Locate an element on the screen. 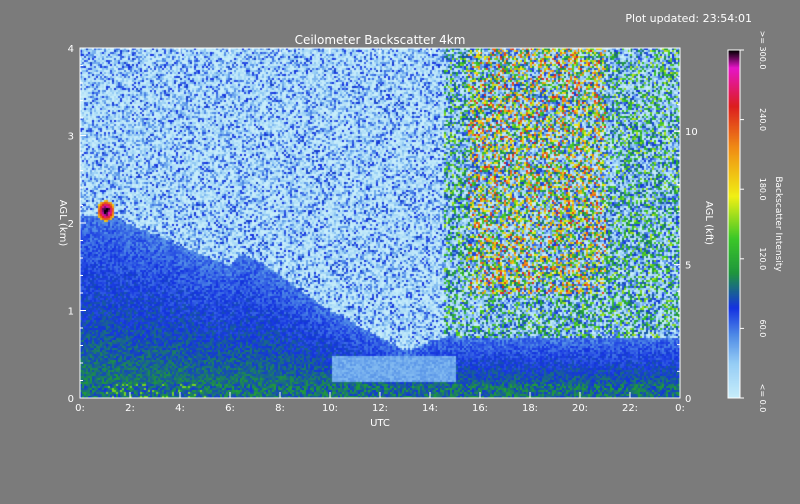 Image resolution: width=800 pixels, height=504 pixels. y-tick-label-right: 5 is located at coordinates (688, 266).